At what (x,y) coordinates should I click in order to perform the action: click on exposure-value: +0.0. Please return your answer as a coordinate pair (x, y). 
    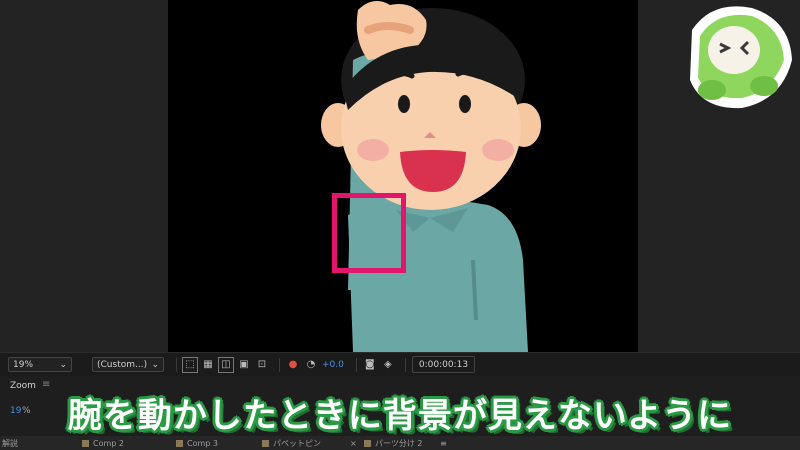
    Looking at the image, I should click on (333, 365).